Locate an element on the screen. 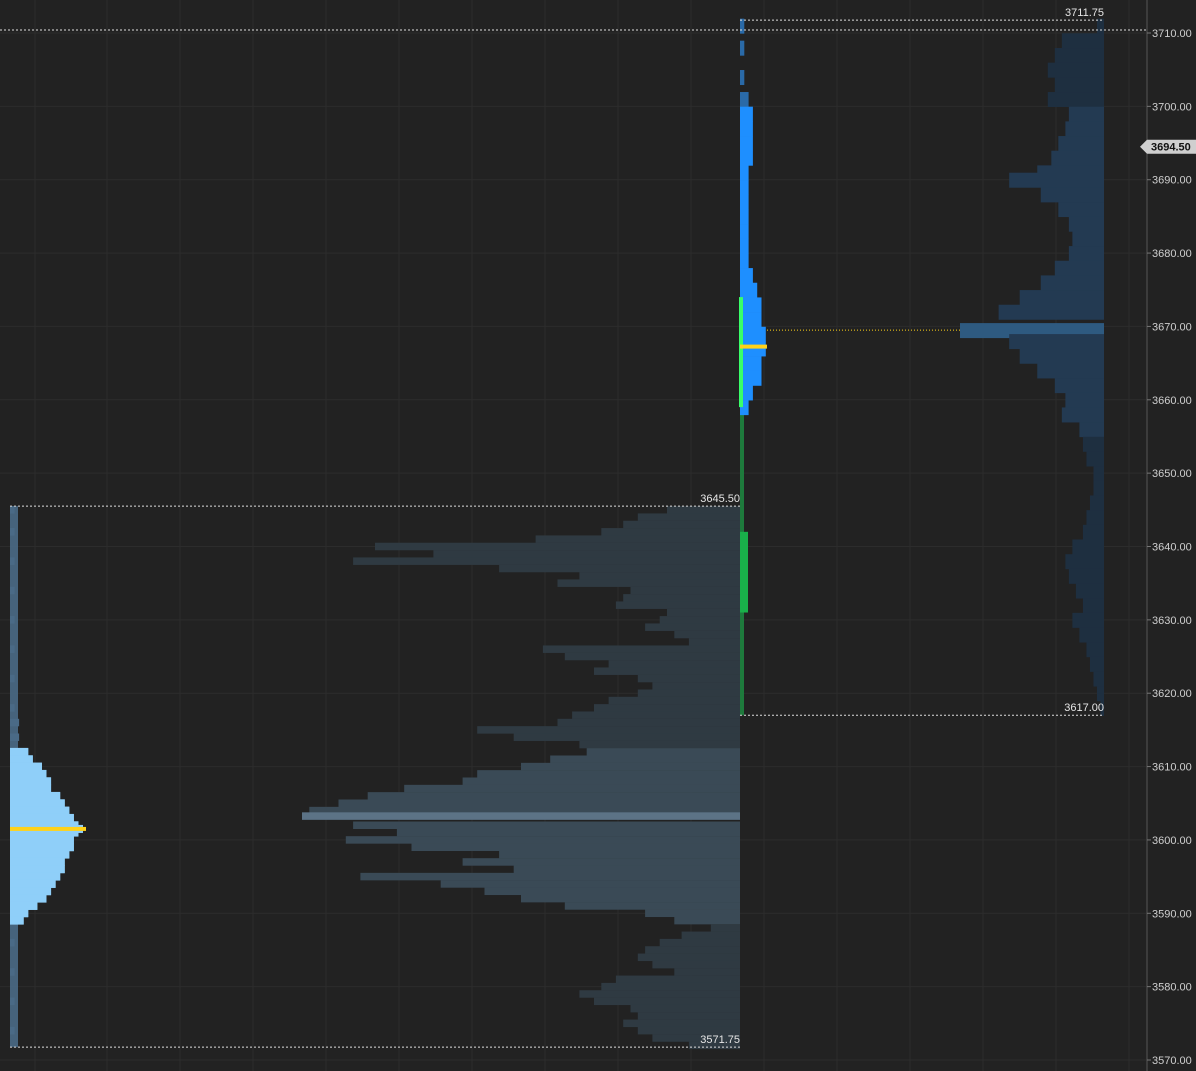 The image size is (1196, 1071). level-label: 3645.50 is located at coordinates (720, 499).